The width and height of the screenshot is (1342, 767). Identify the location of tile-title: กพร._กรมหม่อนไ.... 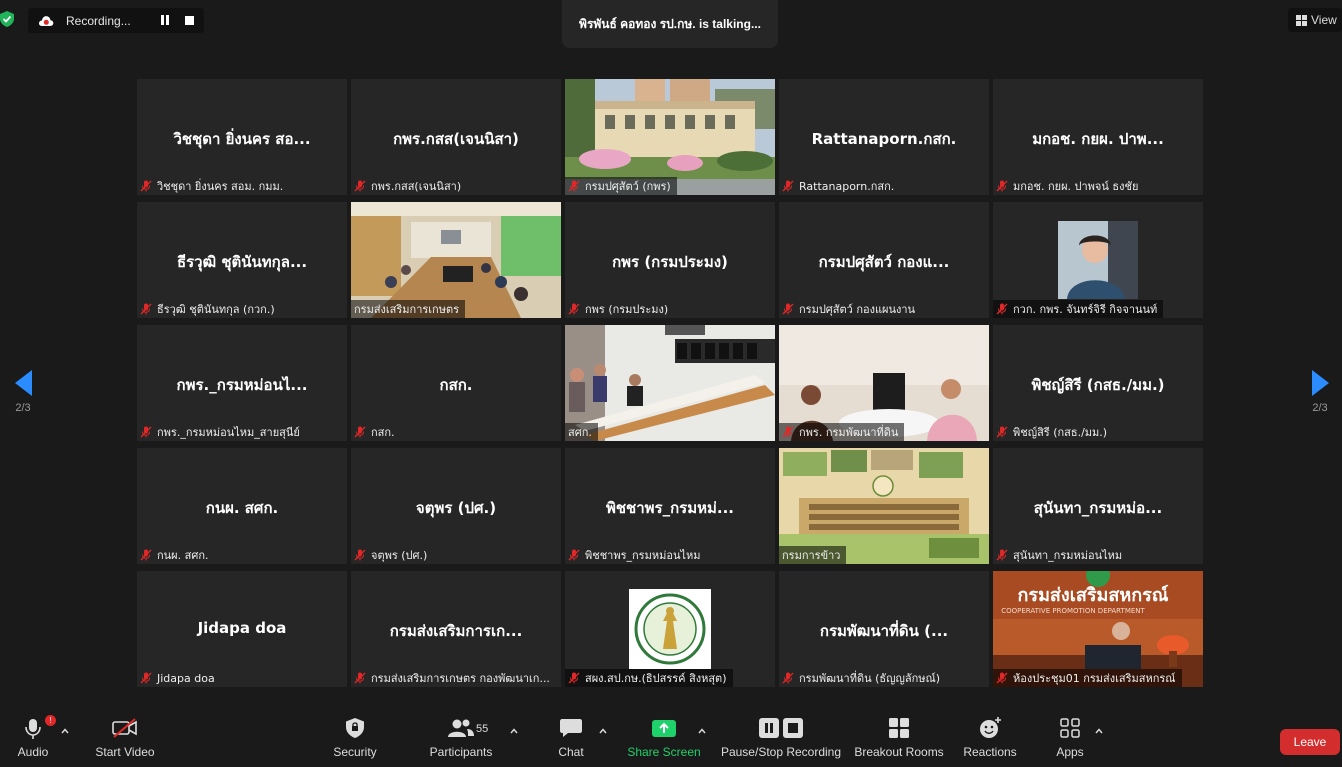
(242, 385).